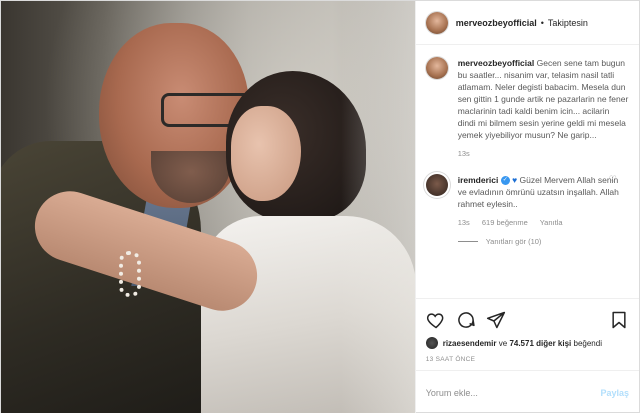 This screenshot has width=640, height=413. Describe the element at coordinates (470, 343) in the screenshot. I see `first-liker: rizaesendemir` at that location.